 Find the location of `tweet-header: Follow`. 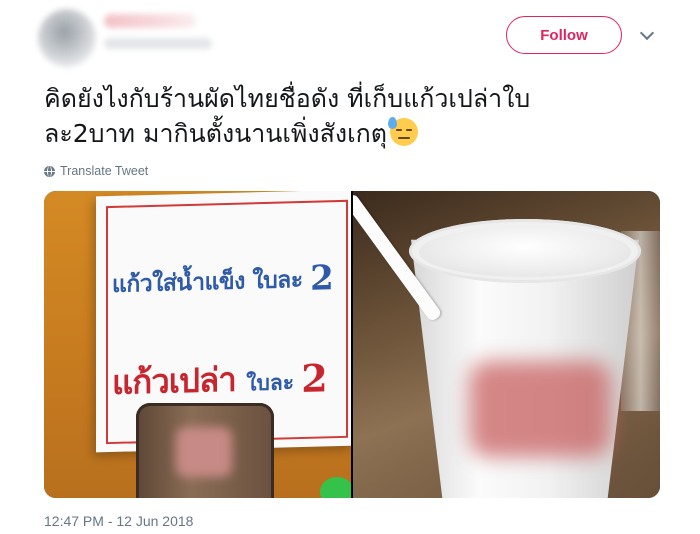

tweet-header: Follow is located at coordinates (350, 36).